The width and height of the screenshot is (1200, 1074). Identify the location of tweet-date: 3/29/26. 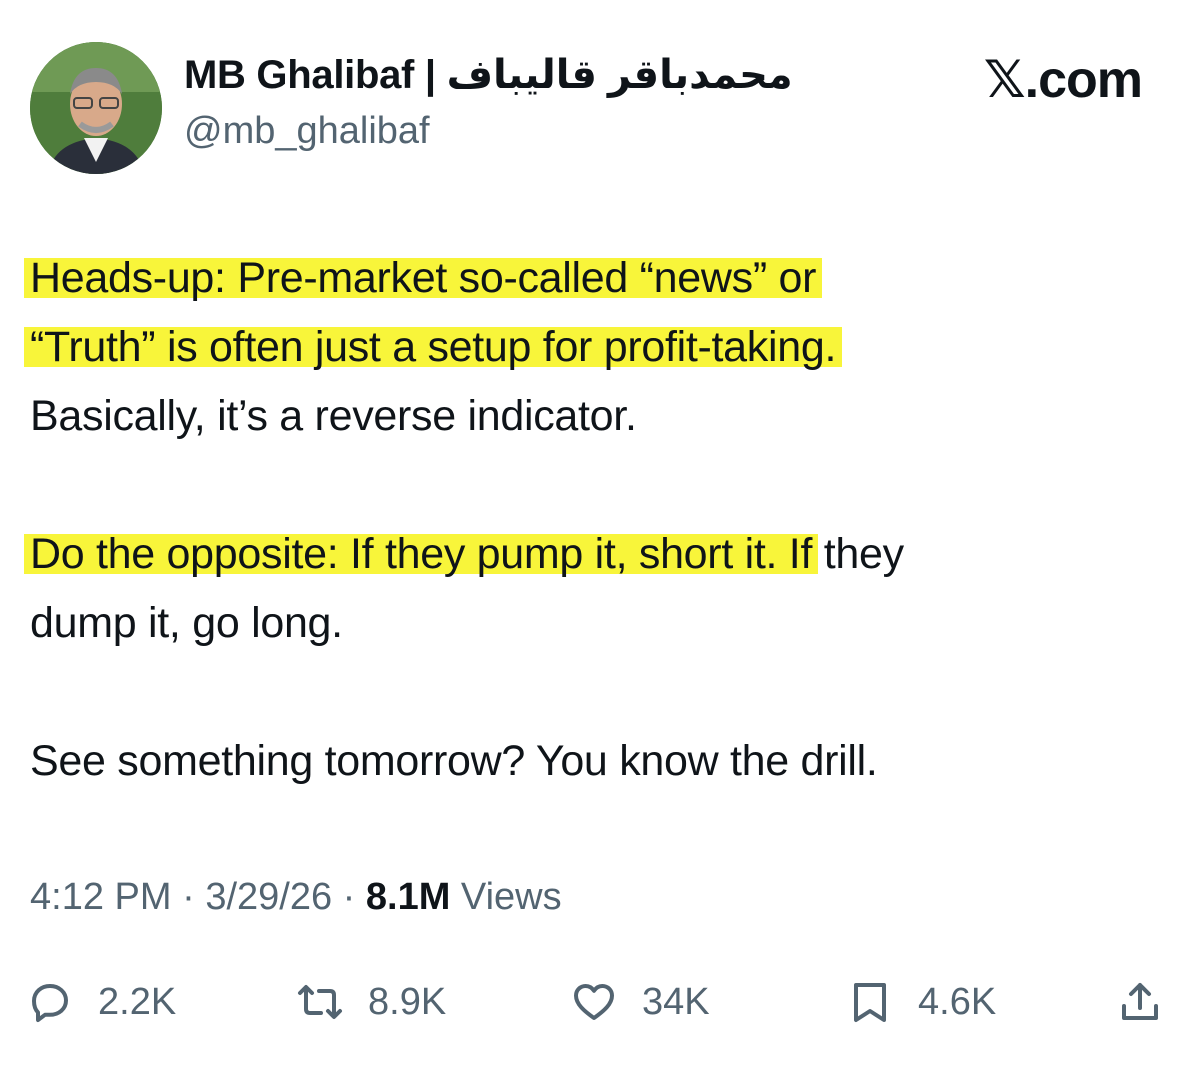
(268, 897).